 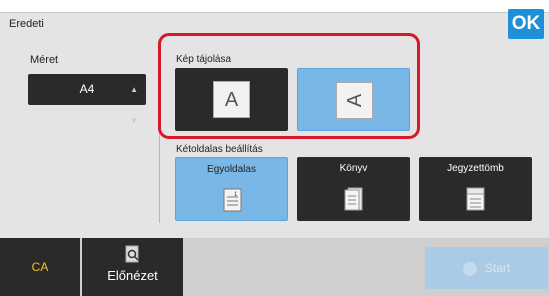 I want to click on start-button: Start, so click(x=486, y=268).